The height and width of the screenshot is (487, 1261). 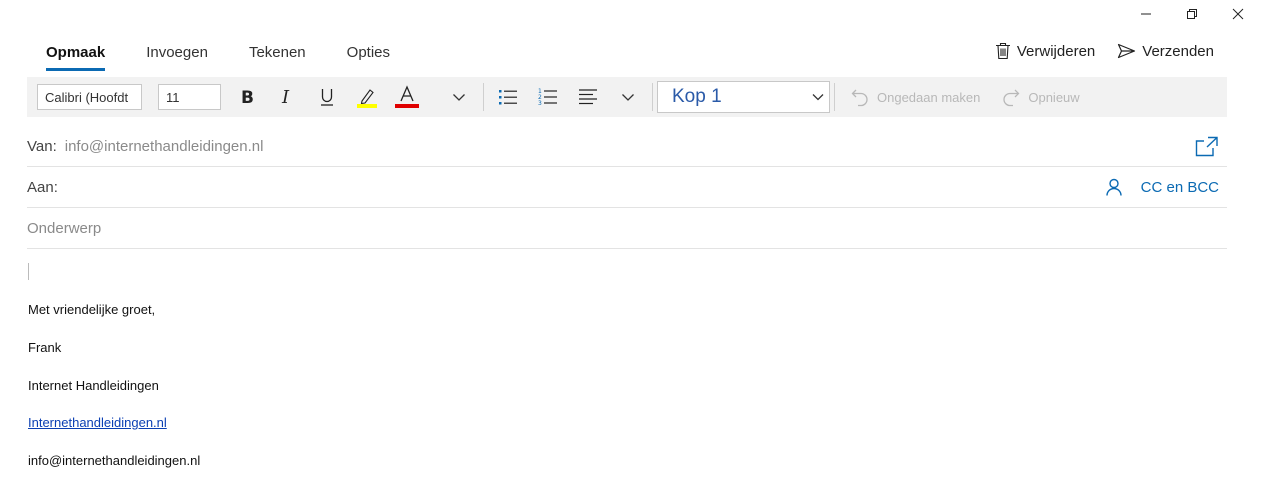 I want to click on send-label: Verzenden, so click(x=1178, y=51).